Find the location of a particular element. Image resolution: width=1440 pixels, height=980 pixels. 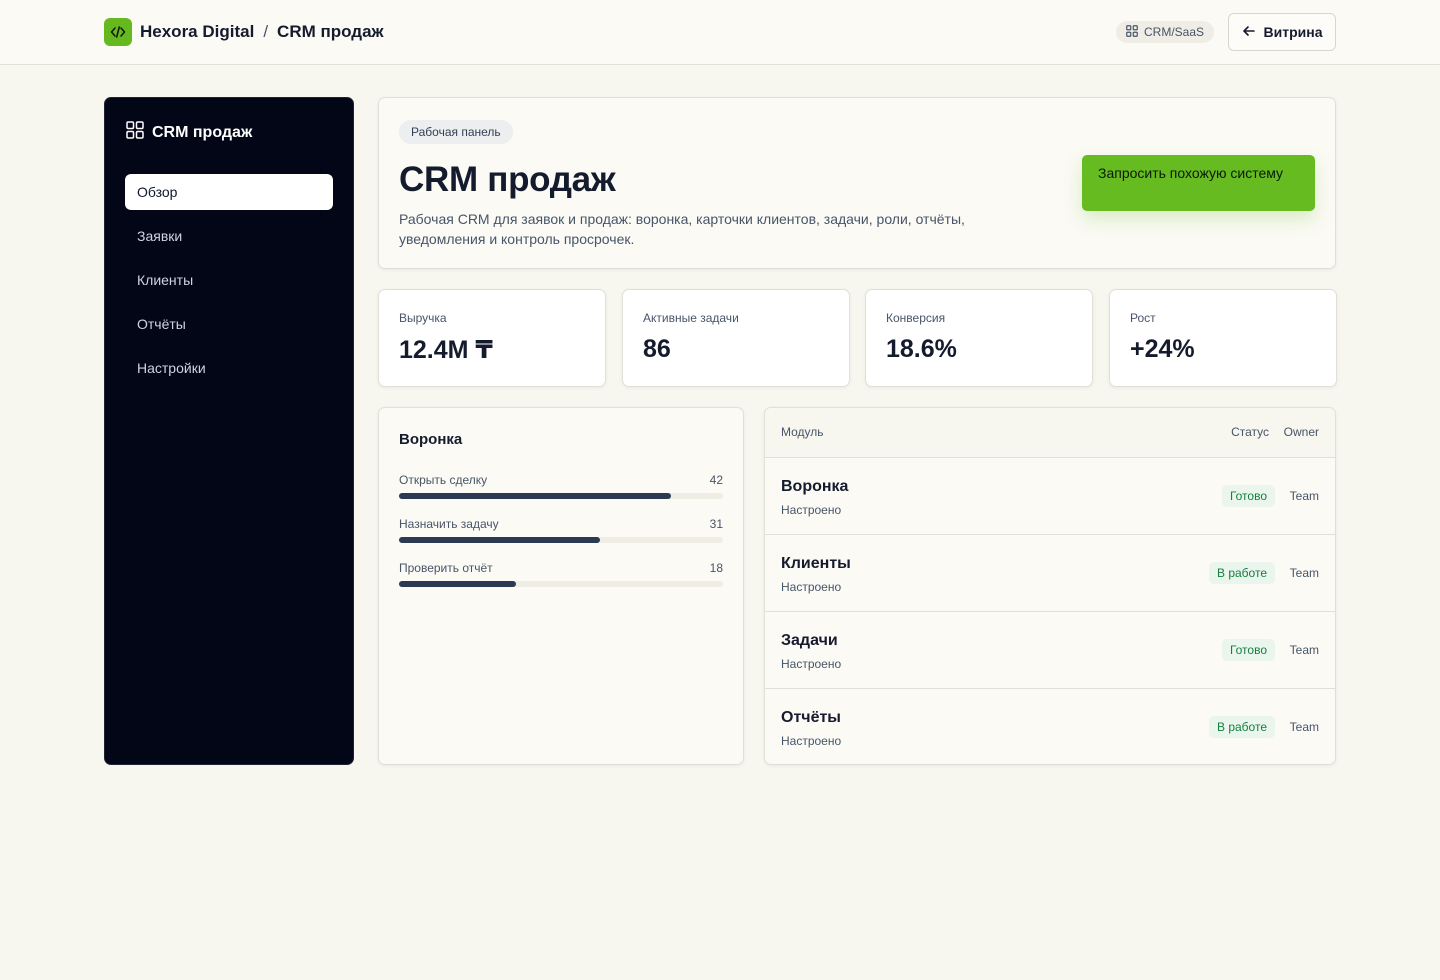

sidebar-item-overview: Обзор is located at coordinates (229, 192).